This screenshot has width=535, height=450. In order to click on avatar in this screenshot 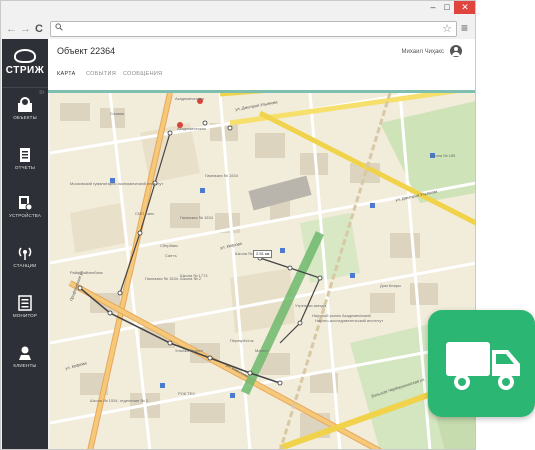, I will do `click(456, 51)`.